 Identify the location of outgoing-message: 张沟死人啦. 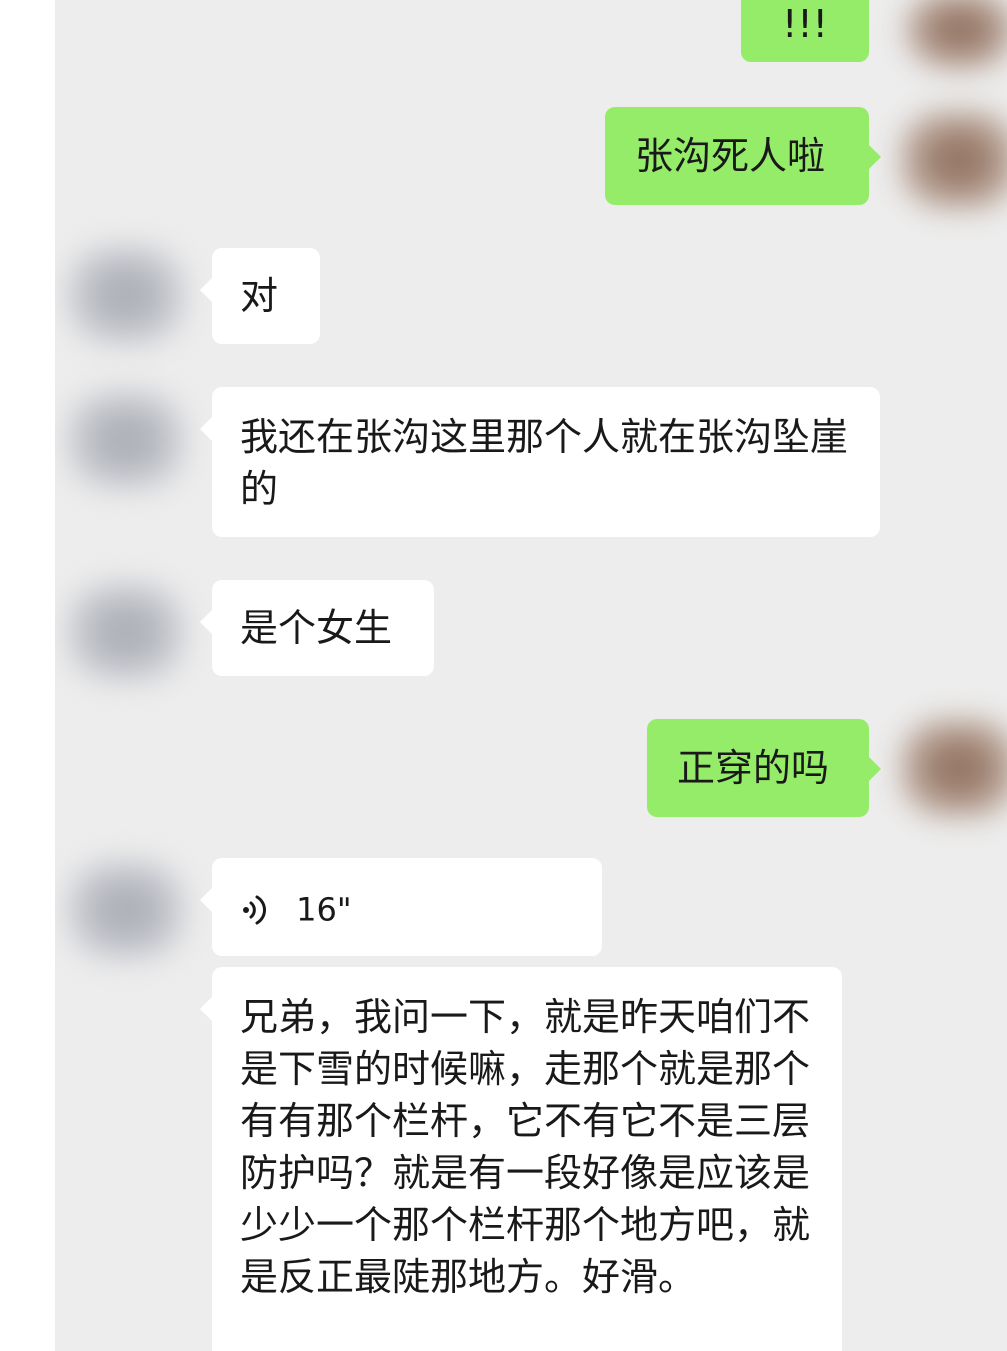
(743, 156).